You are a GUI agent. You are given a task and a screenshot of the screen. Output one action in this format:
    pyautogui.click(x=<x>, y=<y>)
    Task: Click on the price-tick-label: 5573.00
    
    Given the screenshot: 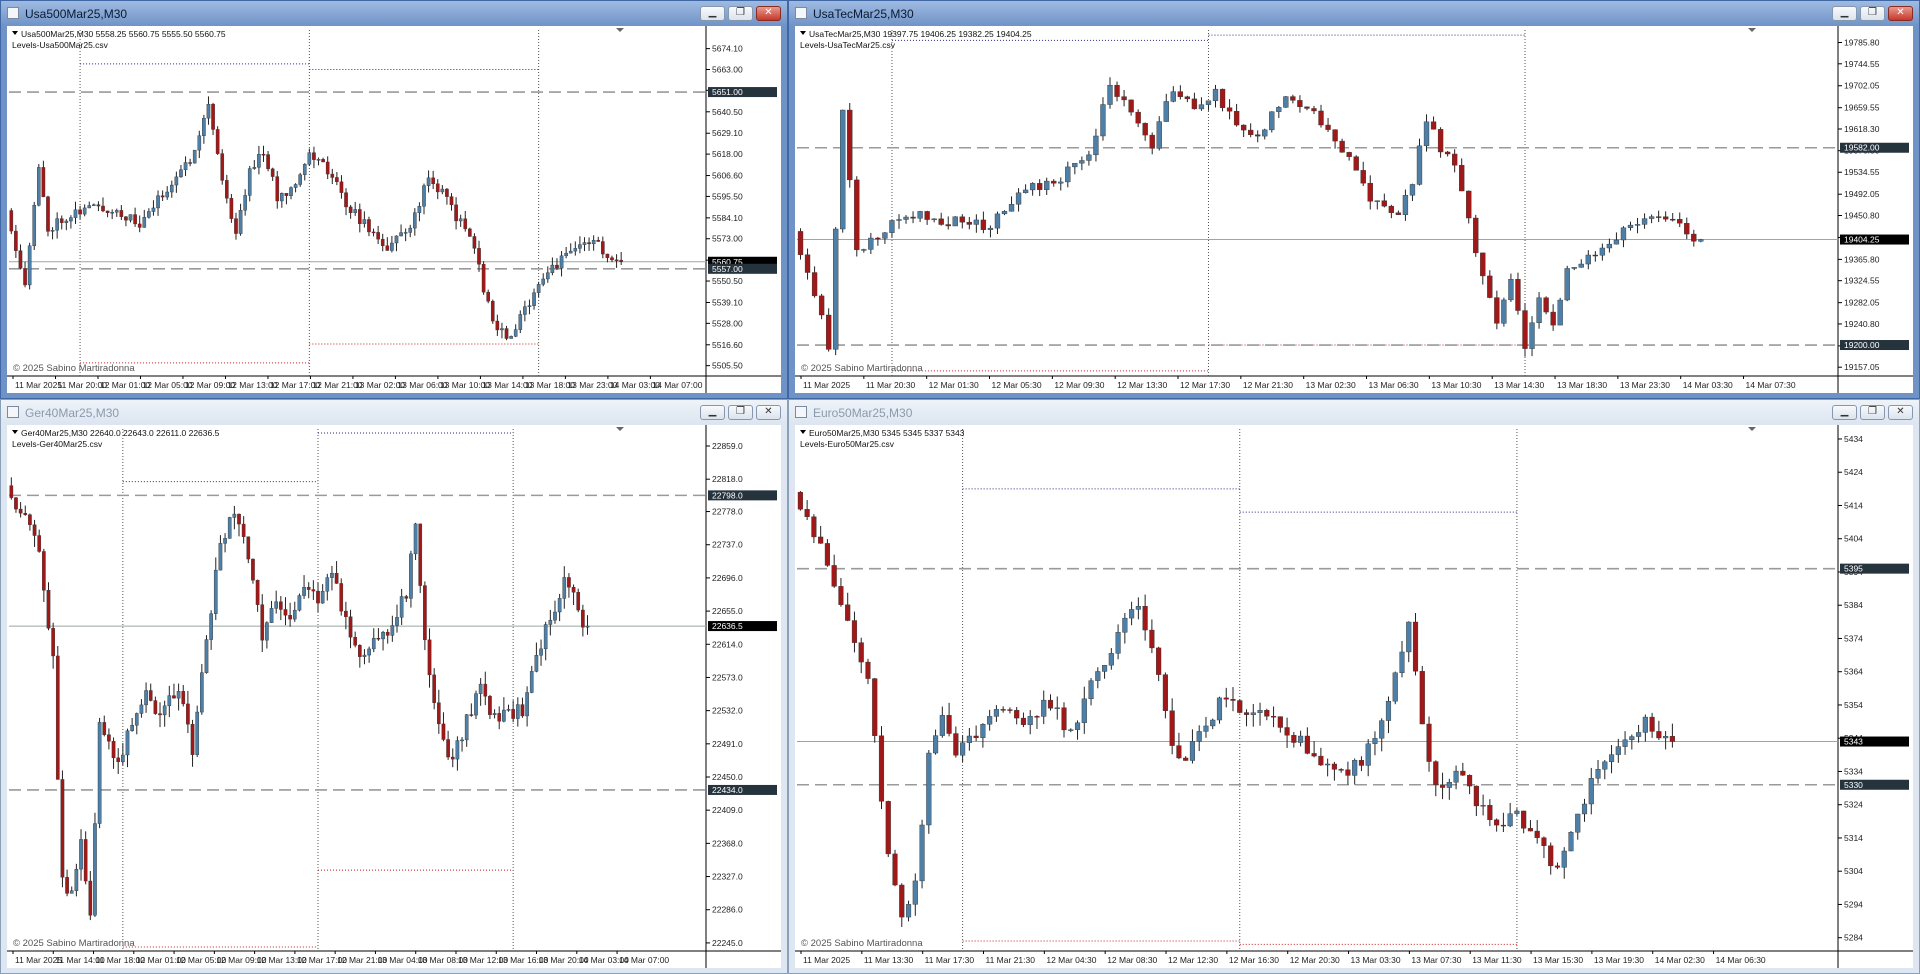 What is the action you would take?
    pyautogui.click(x=727, y=239)
    